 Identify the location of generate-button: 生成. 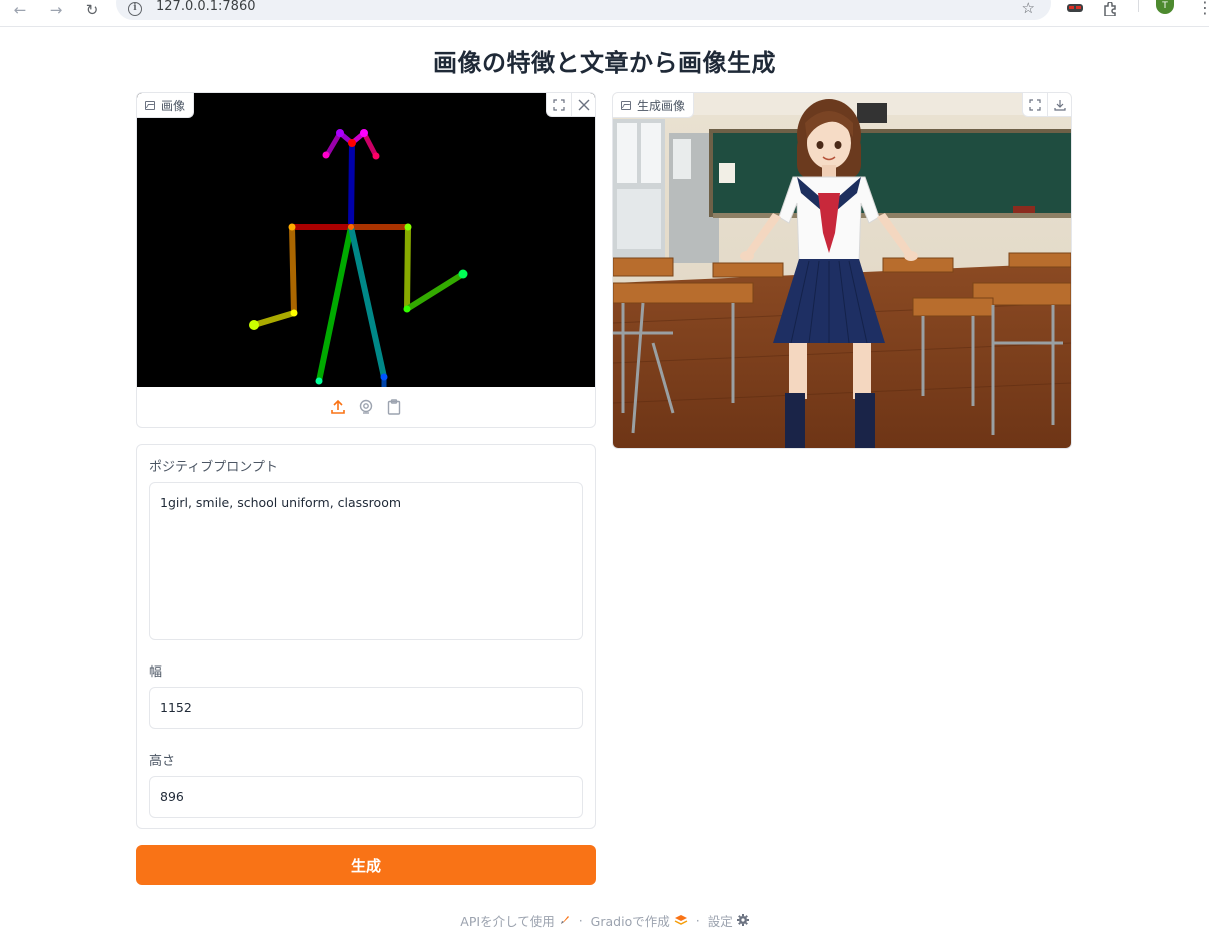
(366, 865).